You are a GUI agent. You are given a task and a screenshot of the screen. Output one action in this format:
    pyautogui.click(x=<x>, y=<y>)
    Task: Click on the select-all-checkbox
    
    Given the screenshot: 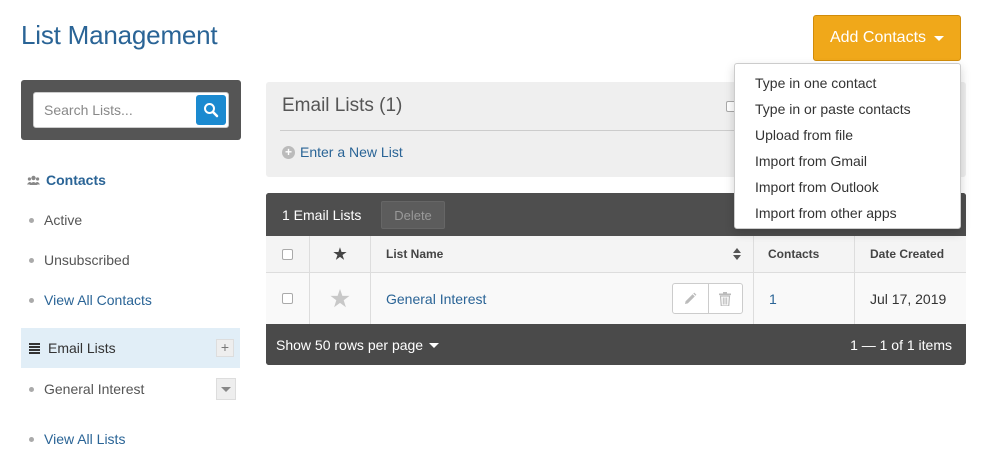 What is the action you would take?
    pyautogui.click(x=287, y=254)
    